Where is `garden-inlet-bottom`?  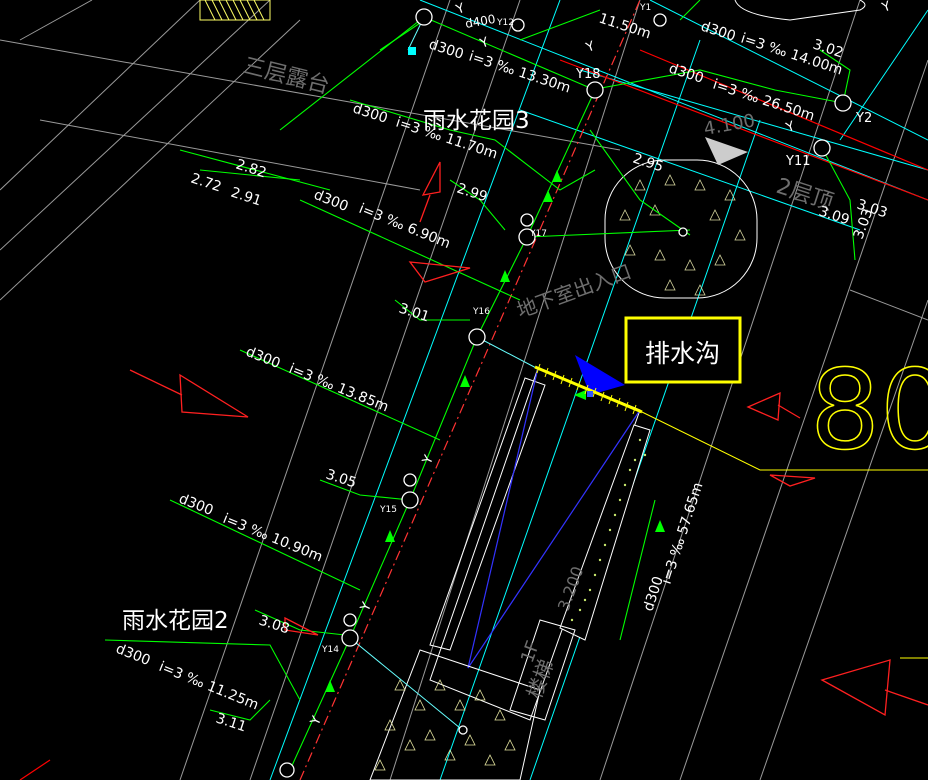
garden-inlet-bottom is located at coordinates (463, 730).